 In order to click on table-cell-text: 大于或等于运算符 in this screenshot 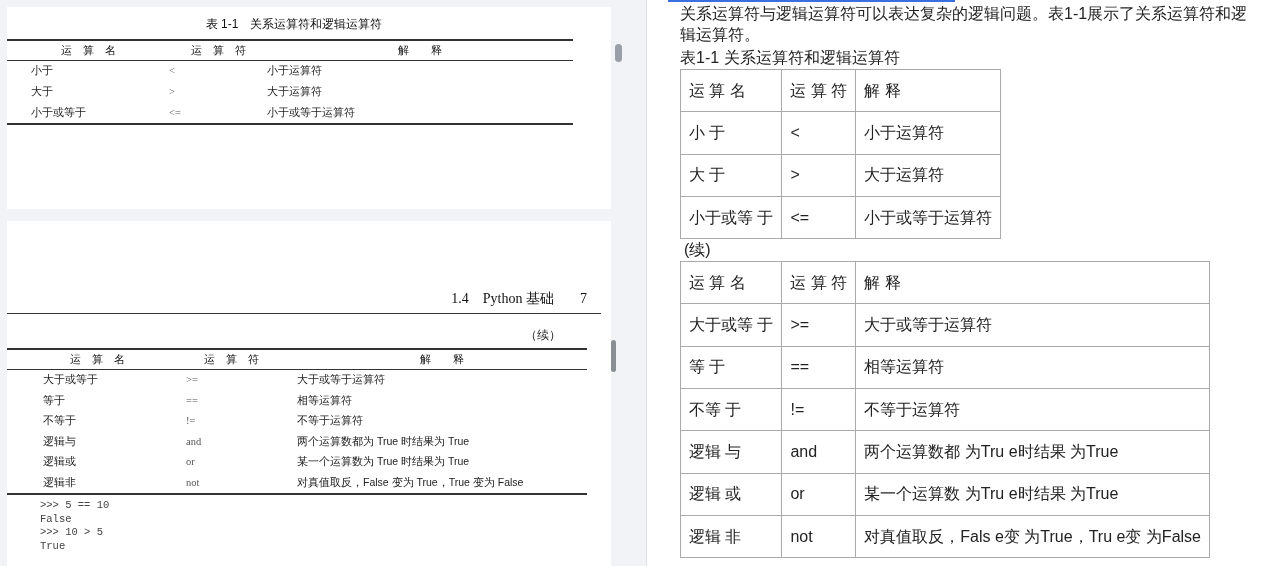, I will do `click(341, 380)`.